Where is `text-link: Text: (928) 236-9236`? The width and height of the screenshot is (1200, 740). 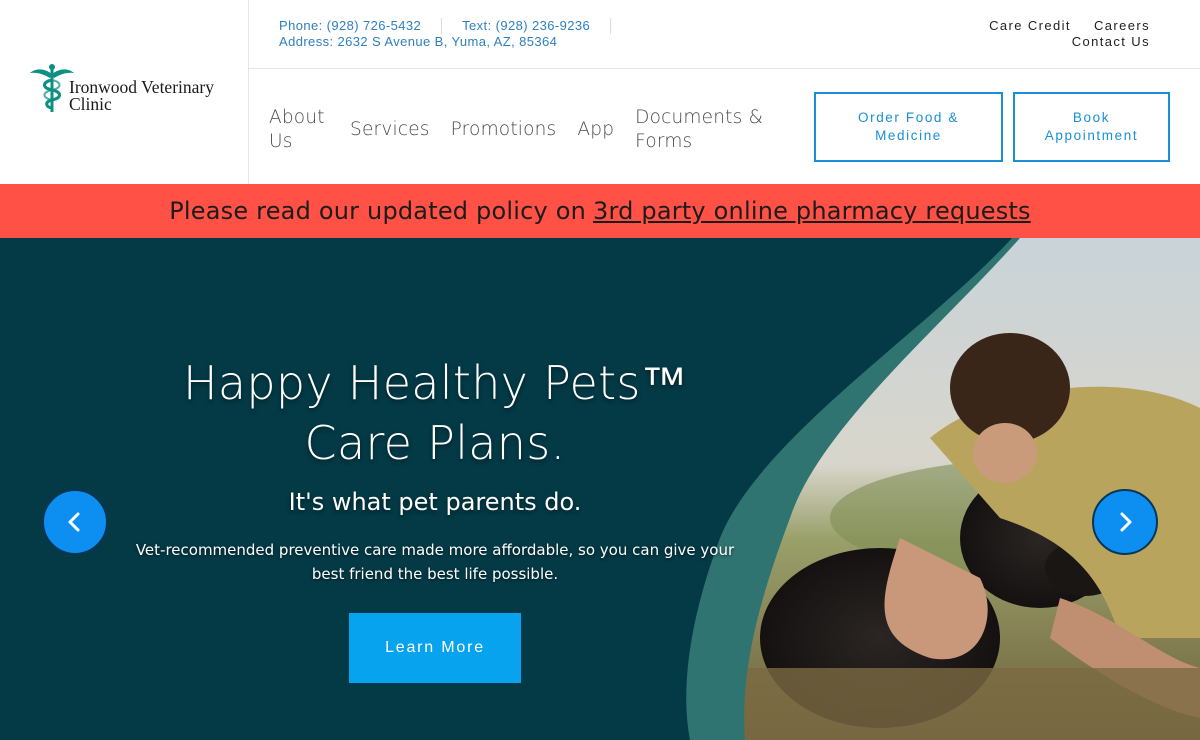 text-link: Text: (928) 236-9236 is located at coordinates (536, 26).